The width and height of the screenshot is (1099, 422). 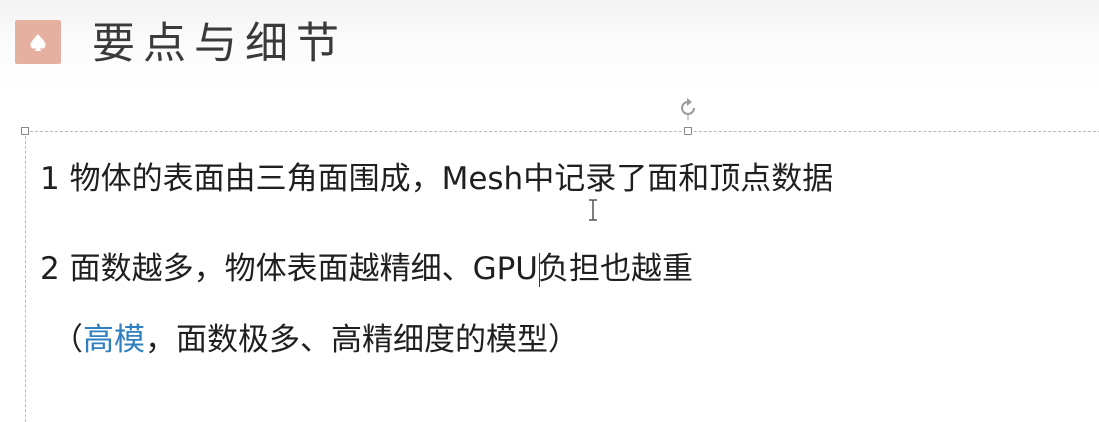 What do you see at coordinates (38, 42) in the screenshot?
I see `spade-badge-icon` at bounding box center [38, 42].